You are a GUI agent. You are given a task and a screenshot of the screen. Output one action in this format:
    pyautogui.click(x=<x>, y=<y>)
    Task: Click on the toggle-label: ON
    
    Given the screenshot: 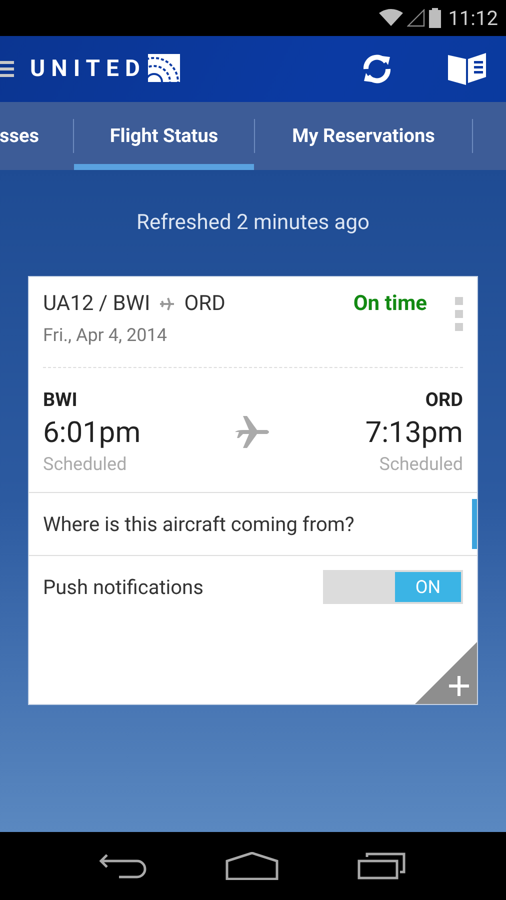 What is the action you would take?
    pyautogui.click(x=428, y=587)
    